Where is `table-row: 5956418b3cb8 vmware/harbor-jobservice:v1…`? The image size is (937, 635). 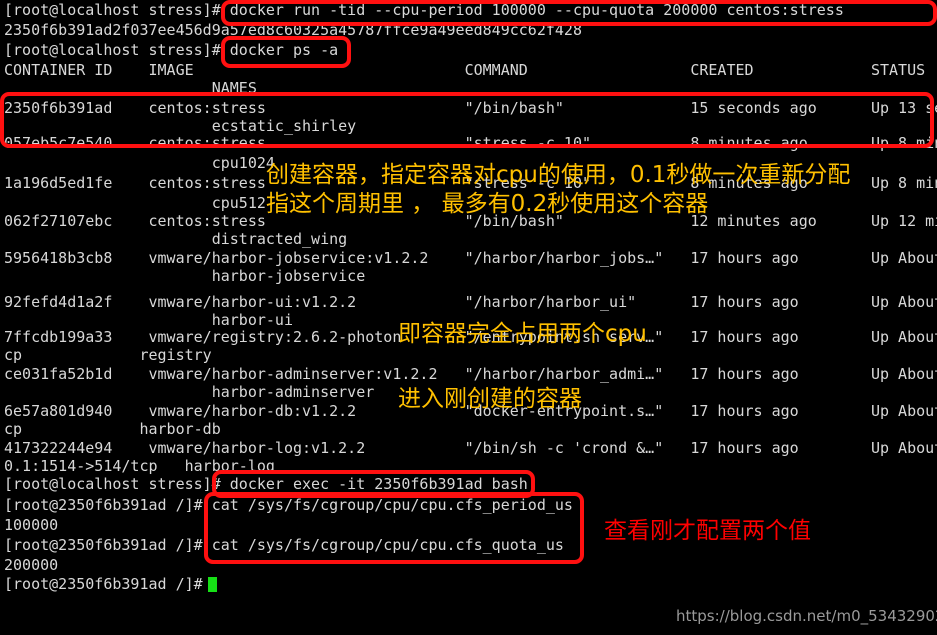
table-row: 5956418b3cb8 vmware/harbor-jobservice:v1… is located at coordinates (470, 258).